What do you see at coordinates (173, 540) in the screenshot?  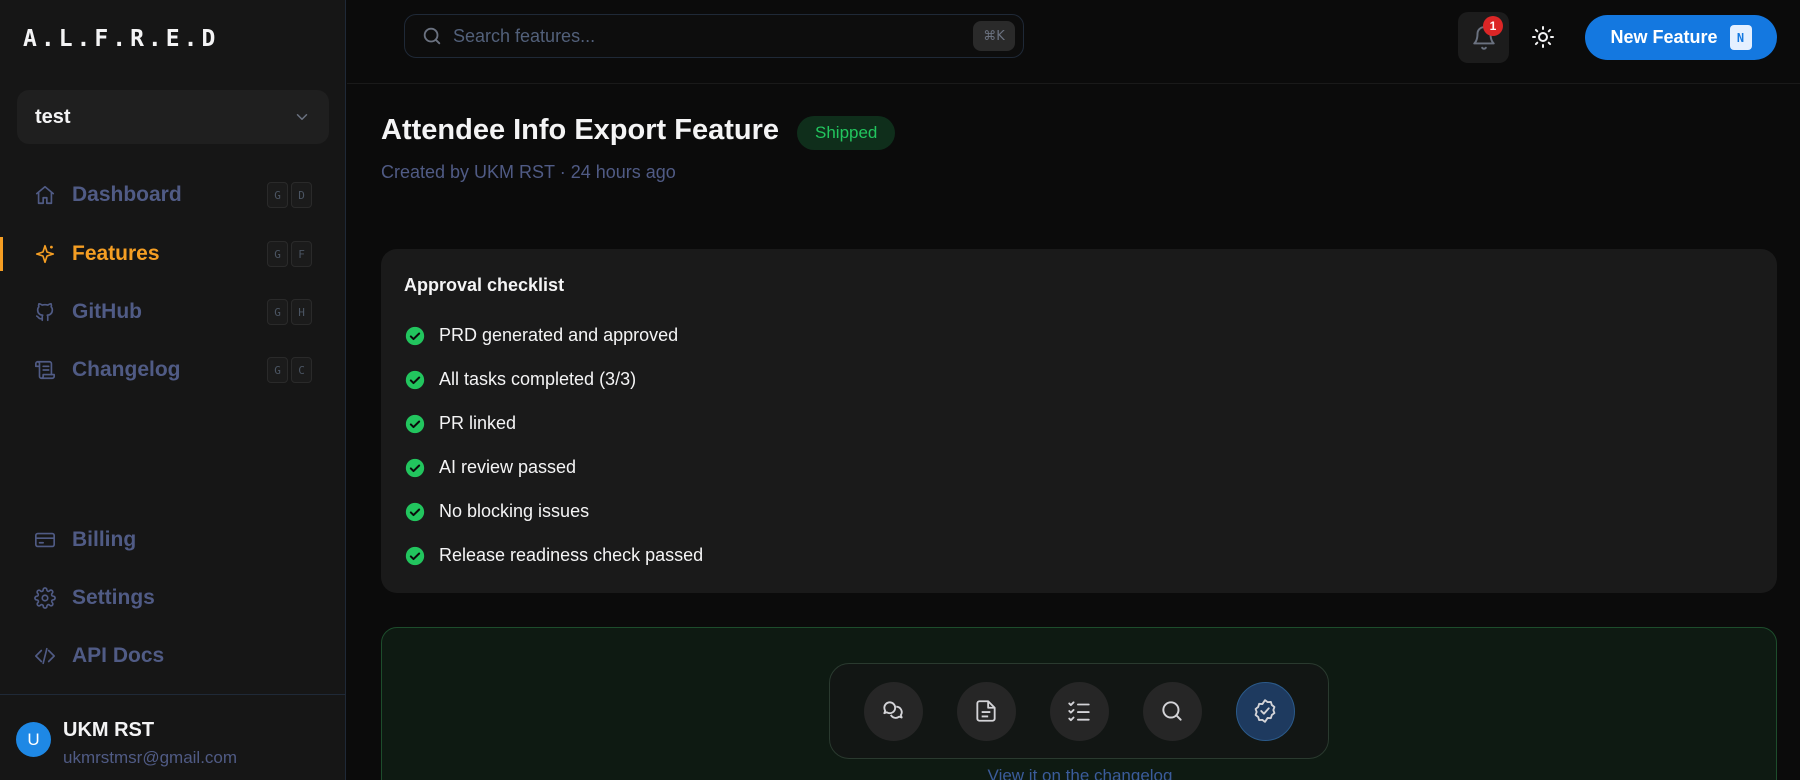 I see `sidebar-item-billing: Billing` at bounding box center [173, 540].